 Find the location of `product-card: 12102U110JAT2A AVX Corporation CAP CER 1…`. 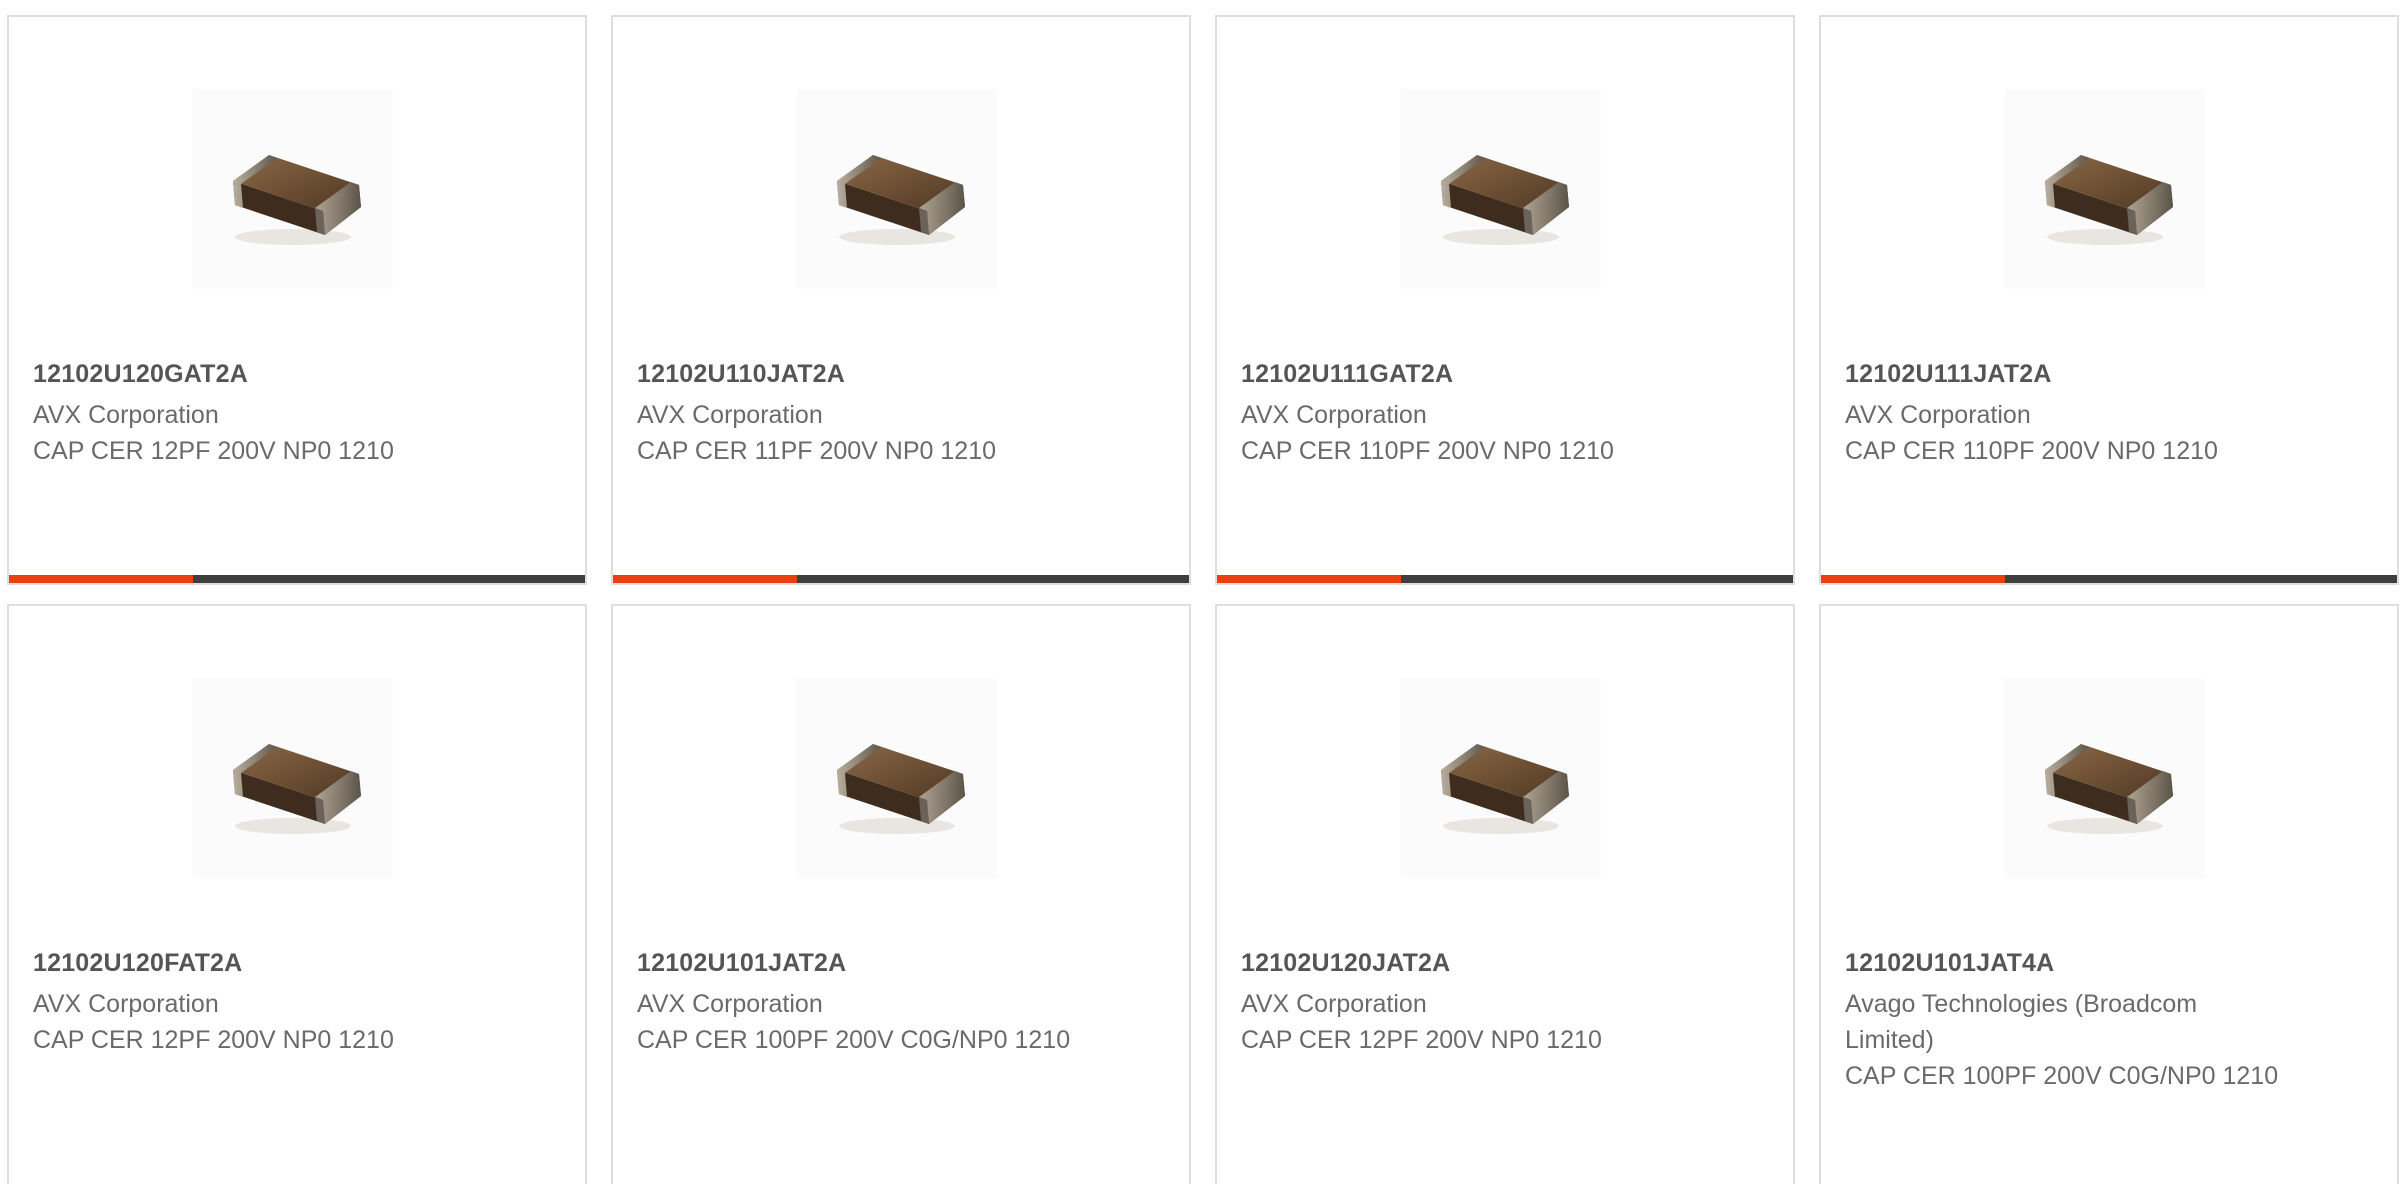

product-card: 12102U110JAT2A AVX Corporation CAP CER 1… is located at coordinates (901, 300).